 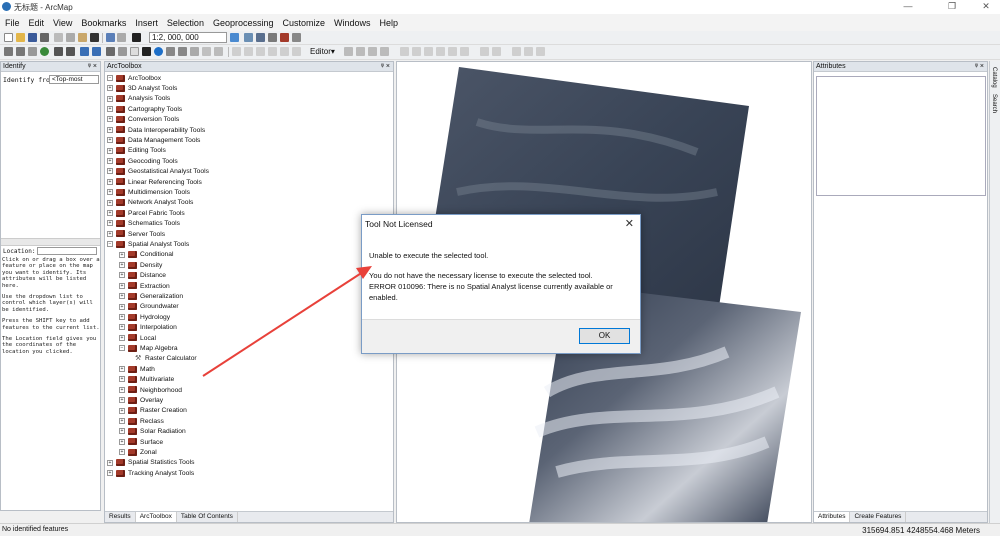 I want to click on tree-item: + Data Management Tools, so click(x=153, y=141).